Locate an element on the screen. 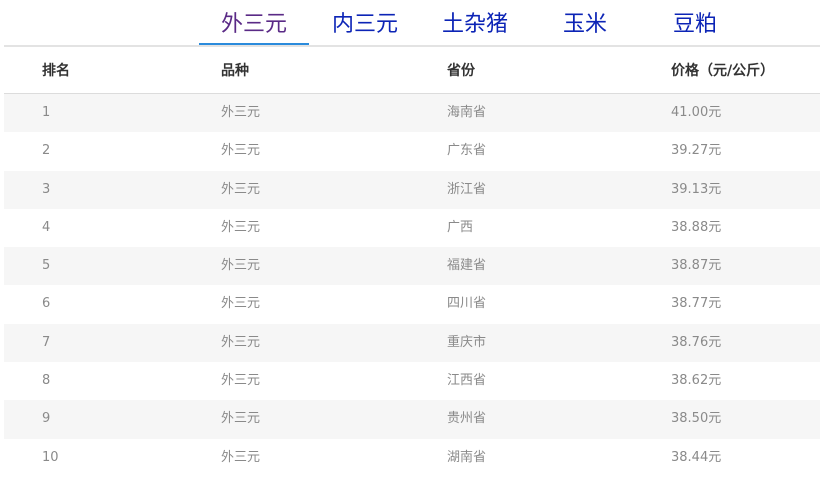  table-row: 9 外三元 贵州省 38.50元 is located at coordinates (412, 419).